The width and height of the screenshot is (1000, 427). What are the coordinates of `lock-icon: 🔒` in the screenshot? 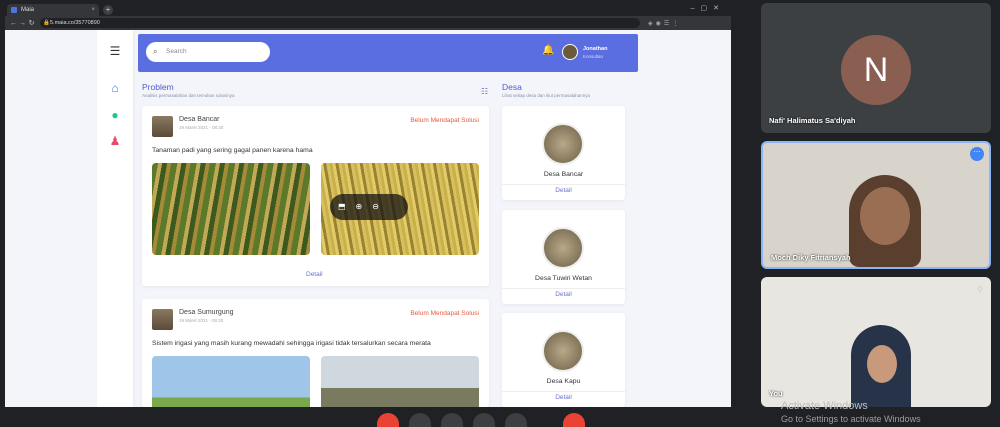 It's located at (46, 23).